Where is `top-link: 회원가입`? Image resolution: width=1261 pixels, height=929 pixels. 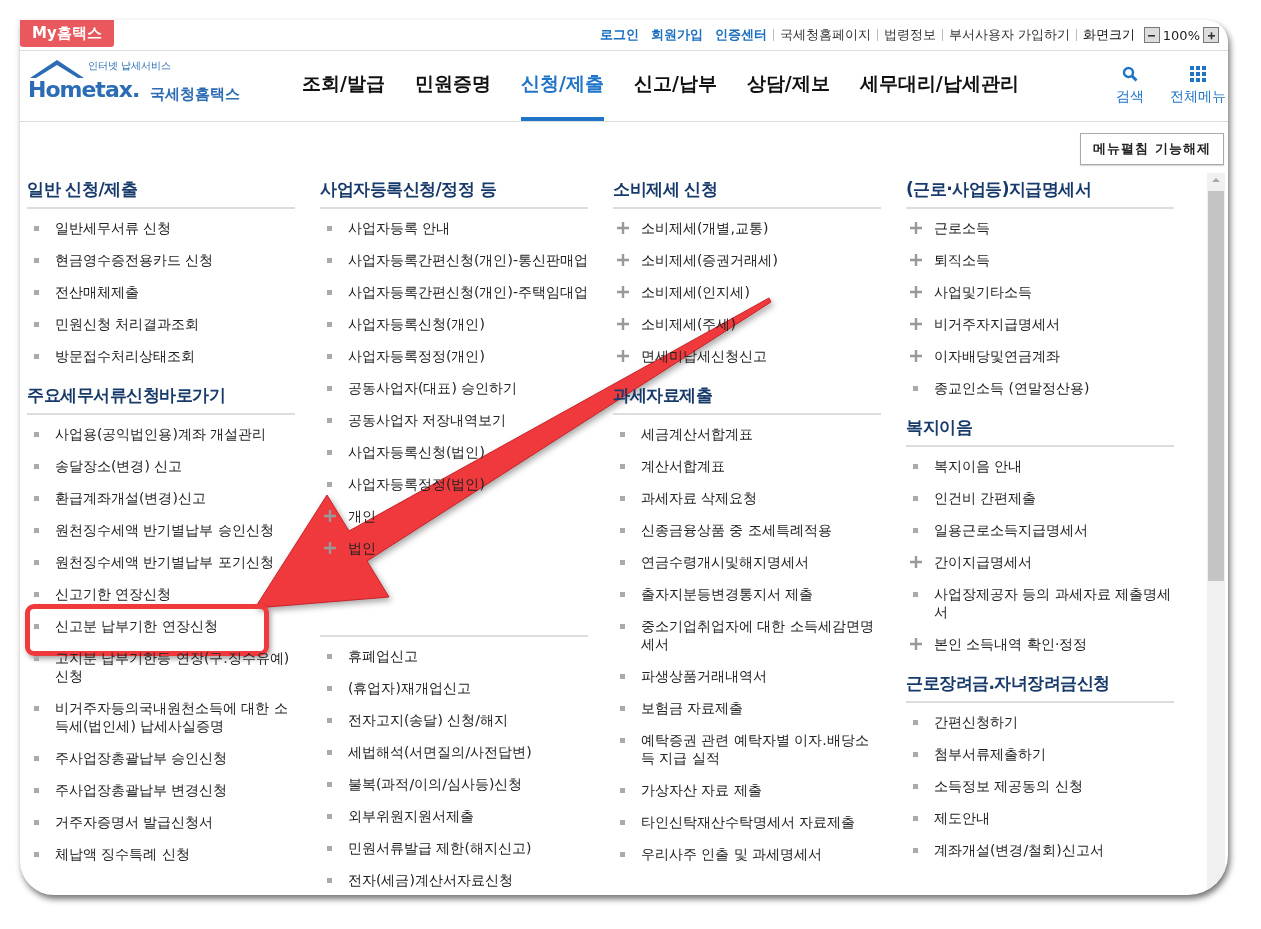 top-link: 회원가입 is located at coordinates (676, 35).